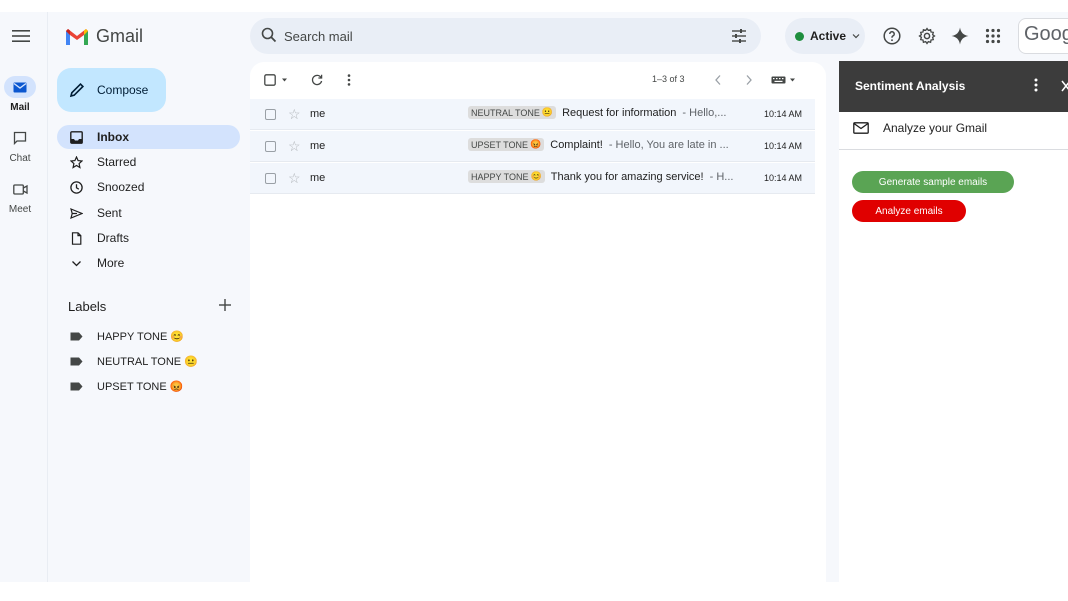 This screenshot has height=601, width=1068. What do you see at coordinates (109, 213) in the screenshot?
I see `nav-label-sent: Sent` at bounding box center [109, 213].